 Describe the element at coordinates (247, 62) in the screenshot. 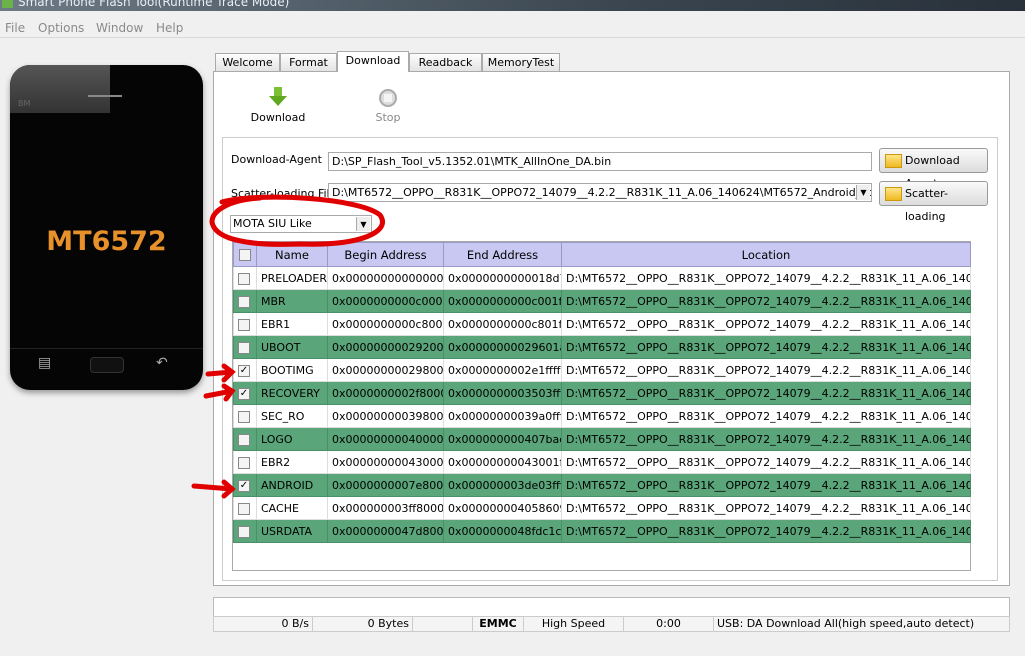

I see `tab-welcome: Welcome` at that location.